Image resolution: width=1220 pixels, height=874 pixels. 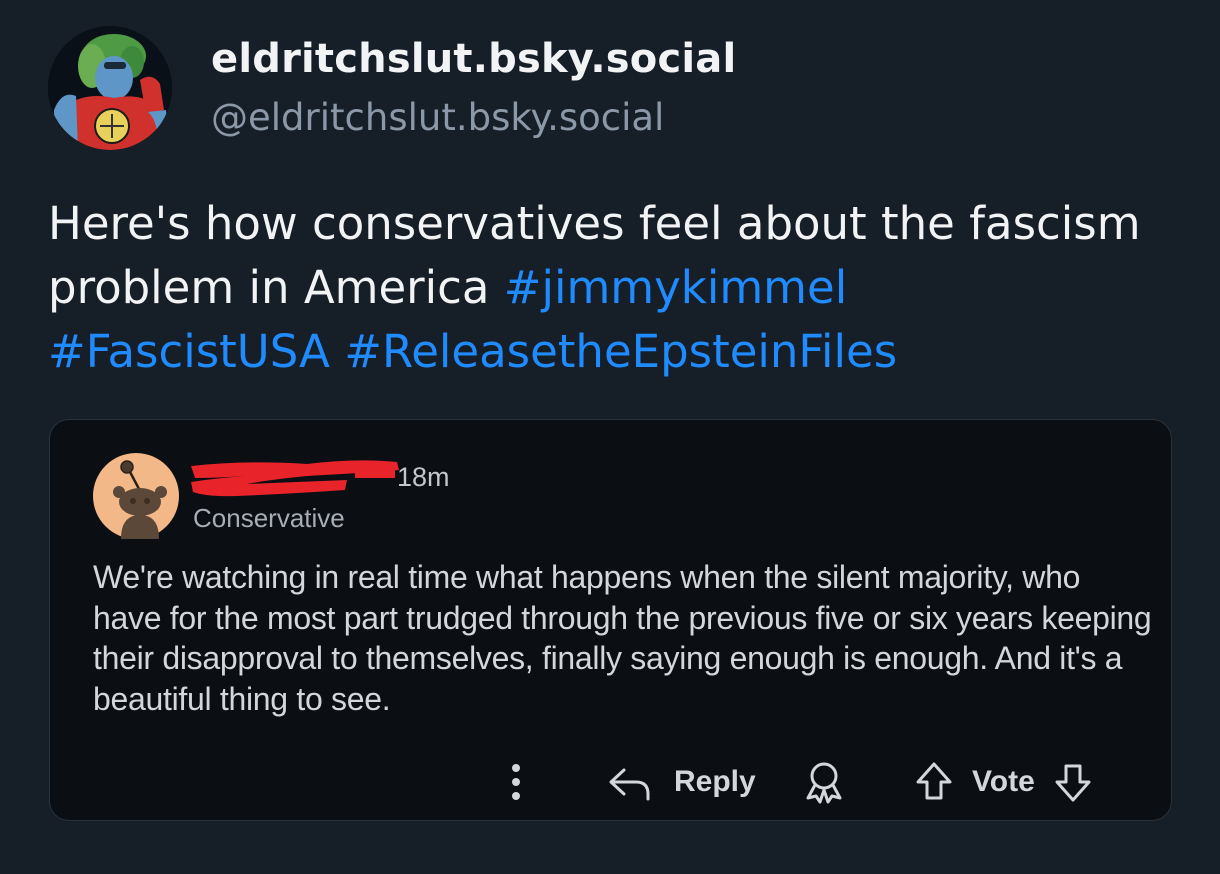 I want to click on author-avatar-image, so click(x=110, y=88).